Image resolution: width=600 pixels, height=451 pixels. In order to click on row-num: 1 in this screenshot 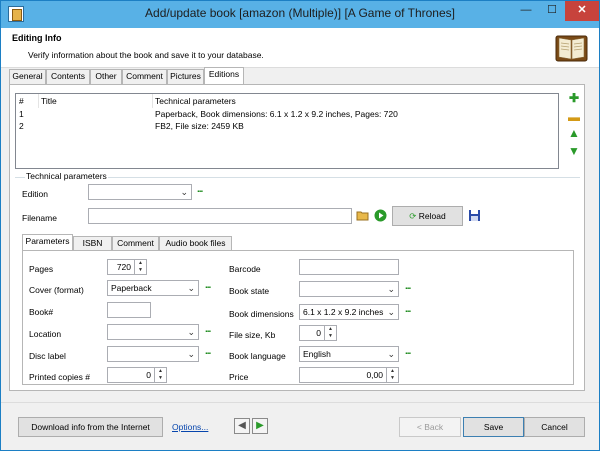, I will do `click(21, 114)`.